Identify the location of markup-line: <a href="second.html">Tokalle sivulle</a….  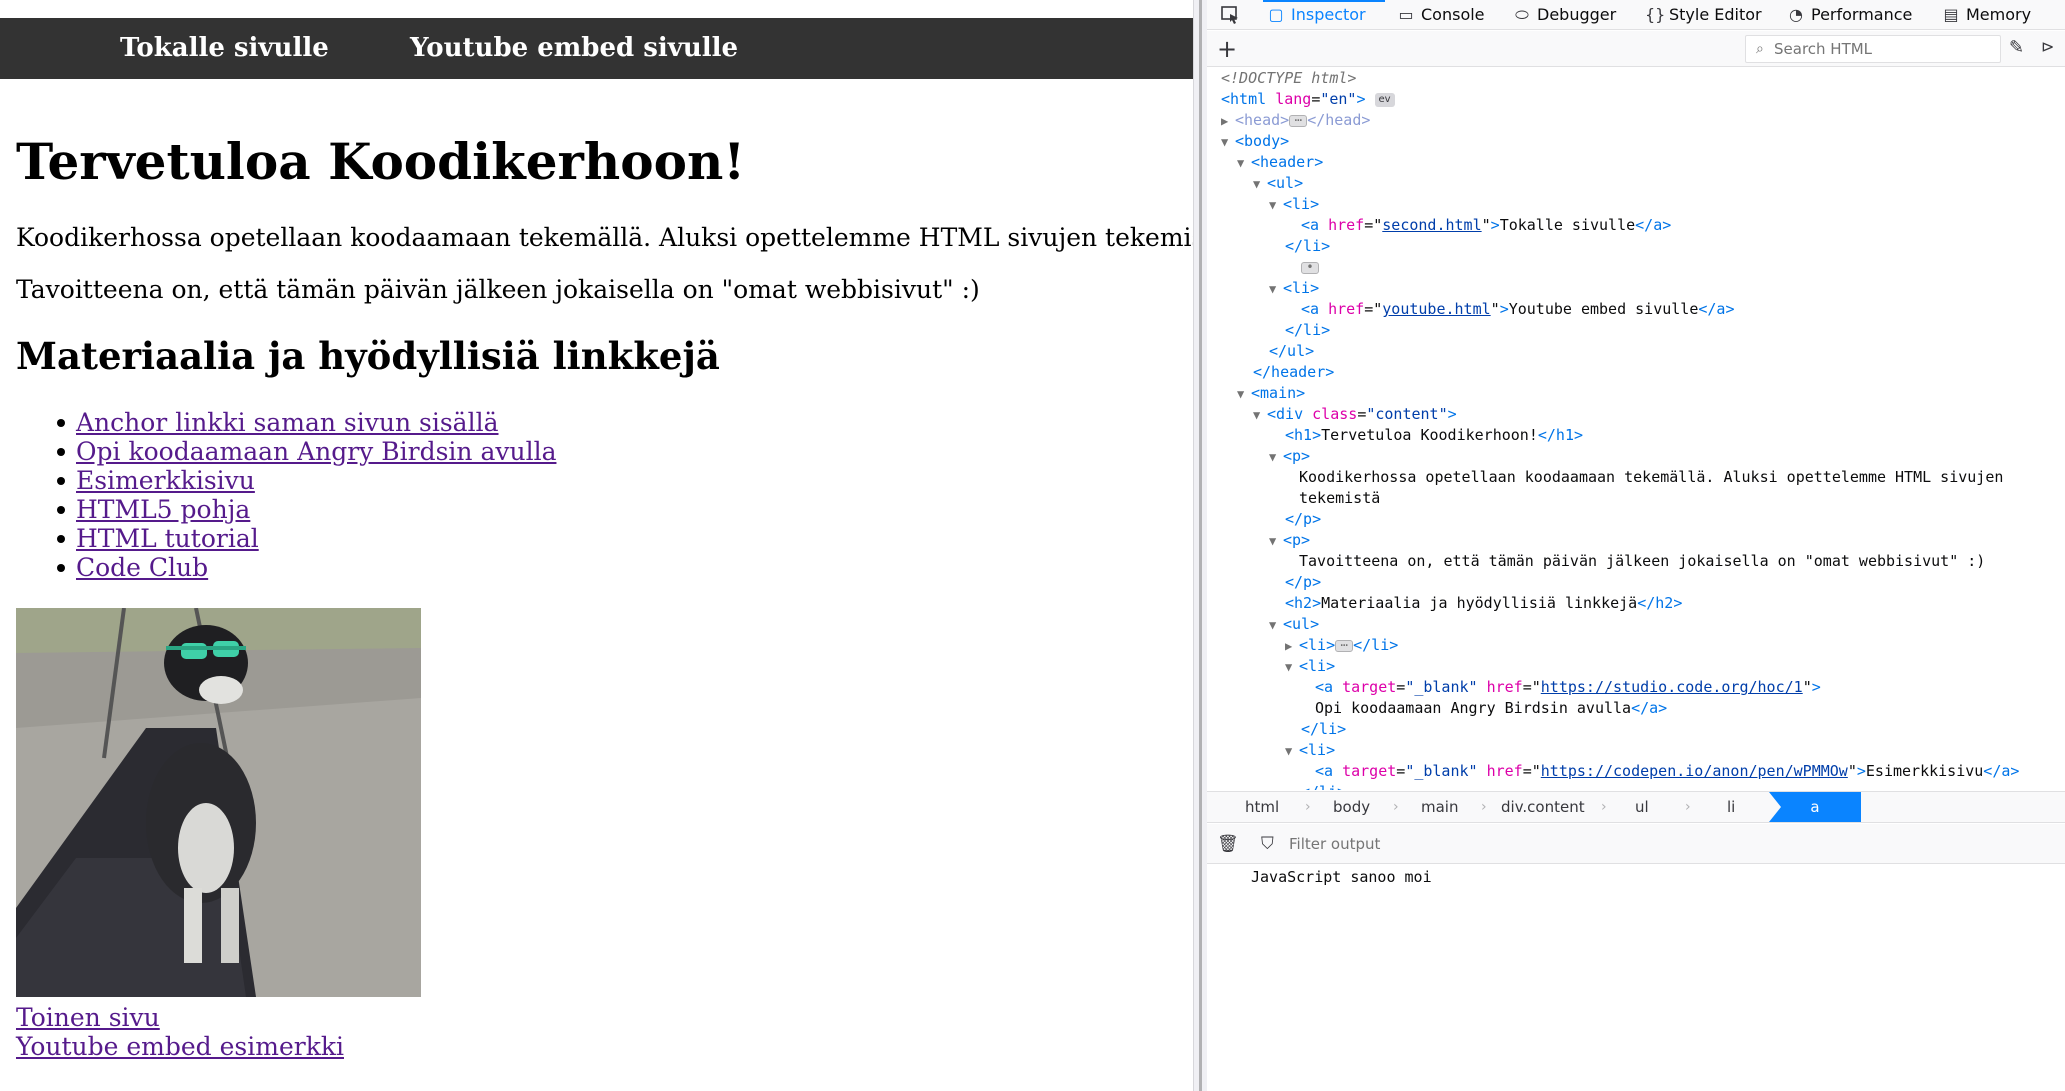
(1486, 225).